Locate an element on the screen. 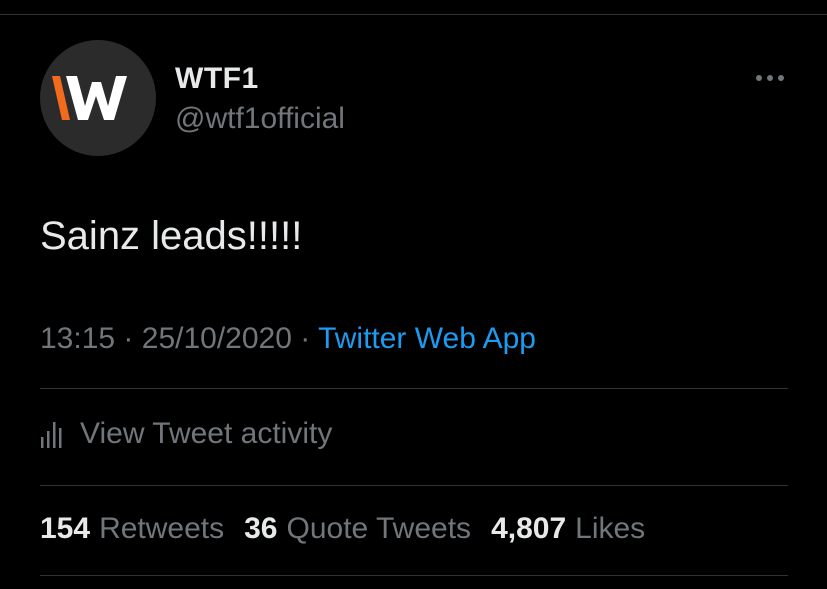  more-options-button is located at coordinates (770, 78).